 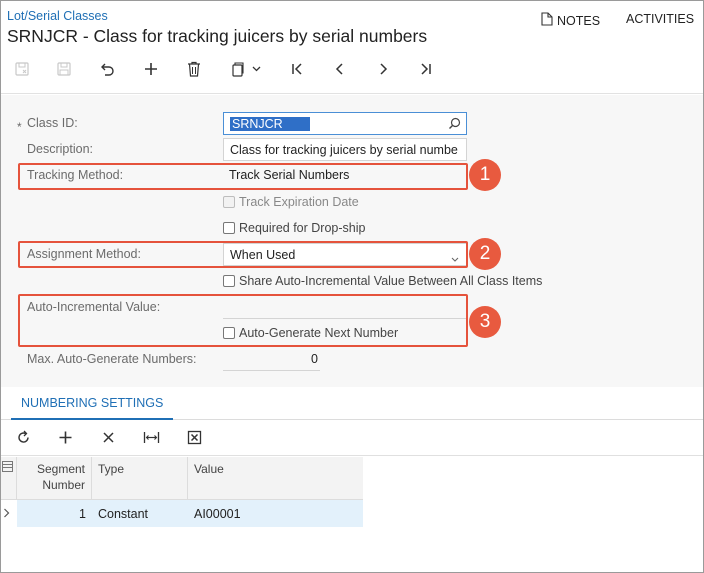 I want to click on class-id-label: Class ID:, so click(x=52, y=123).